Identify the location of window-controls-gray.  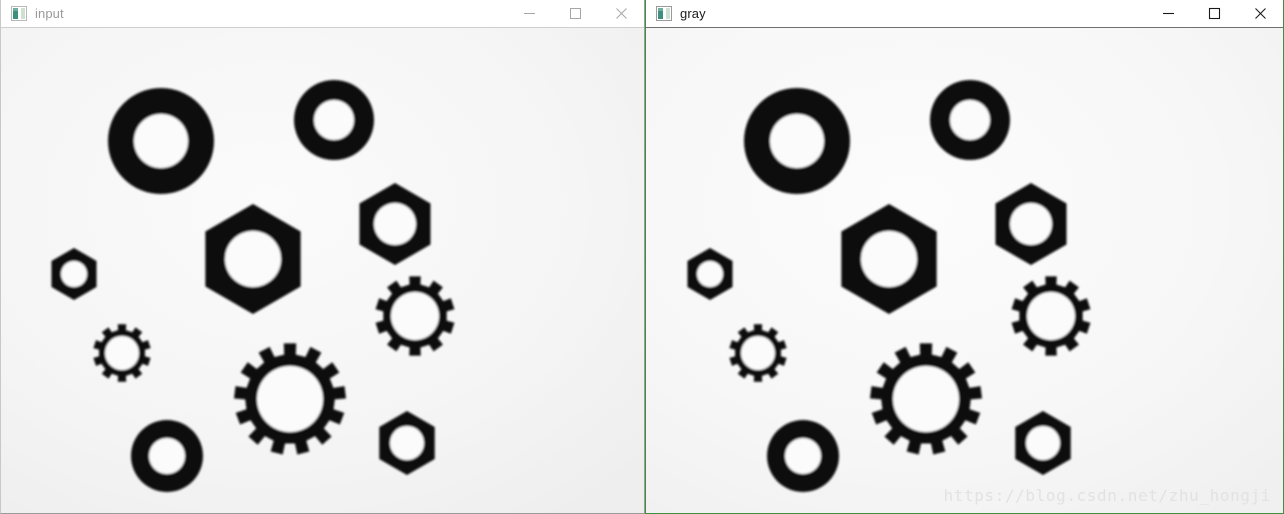
(1214, 14).